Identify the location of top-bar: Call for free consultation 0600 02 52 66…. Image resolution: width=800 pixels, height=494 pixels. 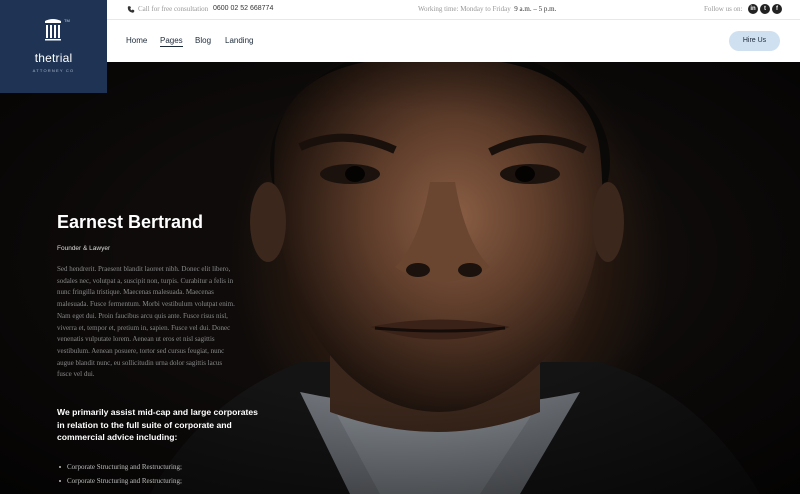
(453, 10).